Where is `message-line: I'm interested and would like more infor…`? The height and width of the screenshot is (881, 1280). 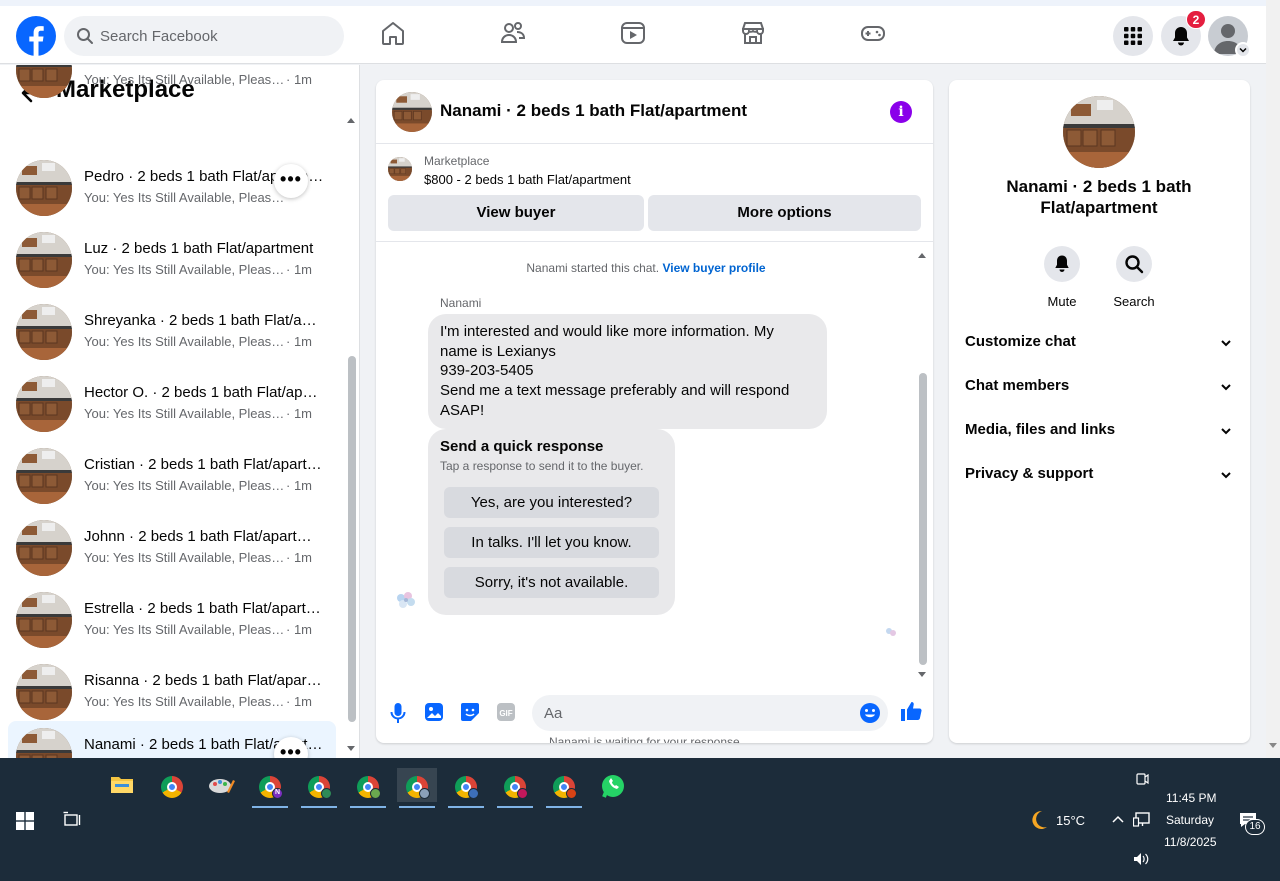 message-line: I'm interested and would like more infor… is located at coordinates (607, 331).